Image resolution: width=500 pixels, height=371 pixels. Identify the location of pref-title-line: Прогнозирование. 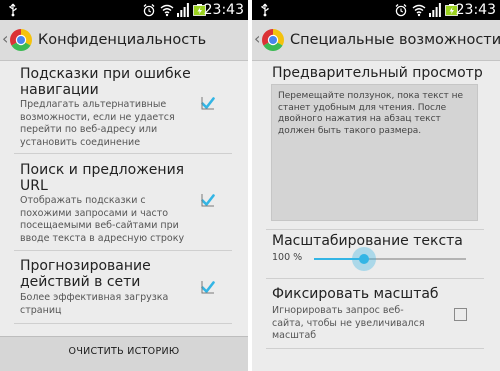
(85, 266).